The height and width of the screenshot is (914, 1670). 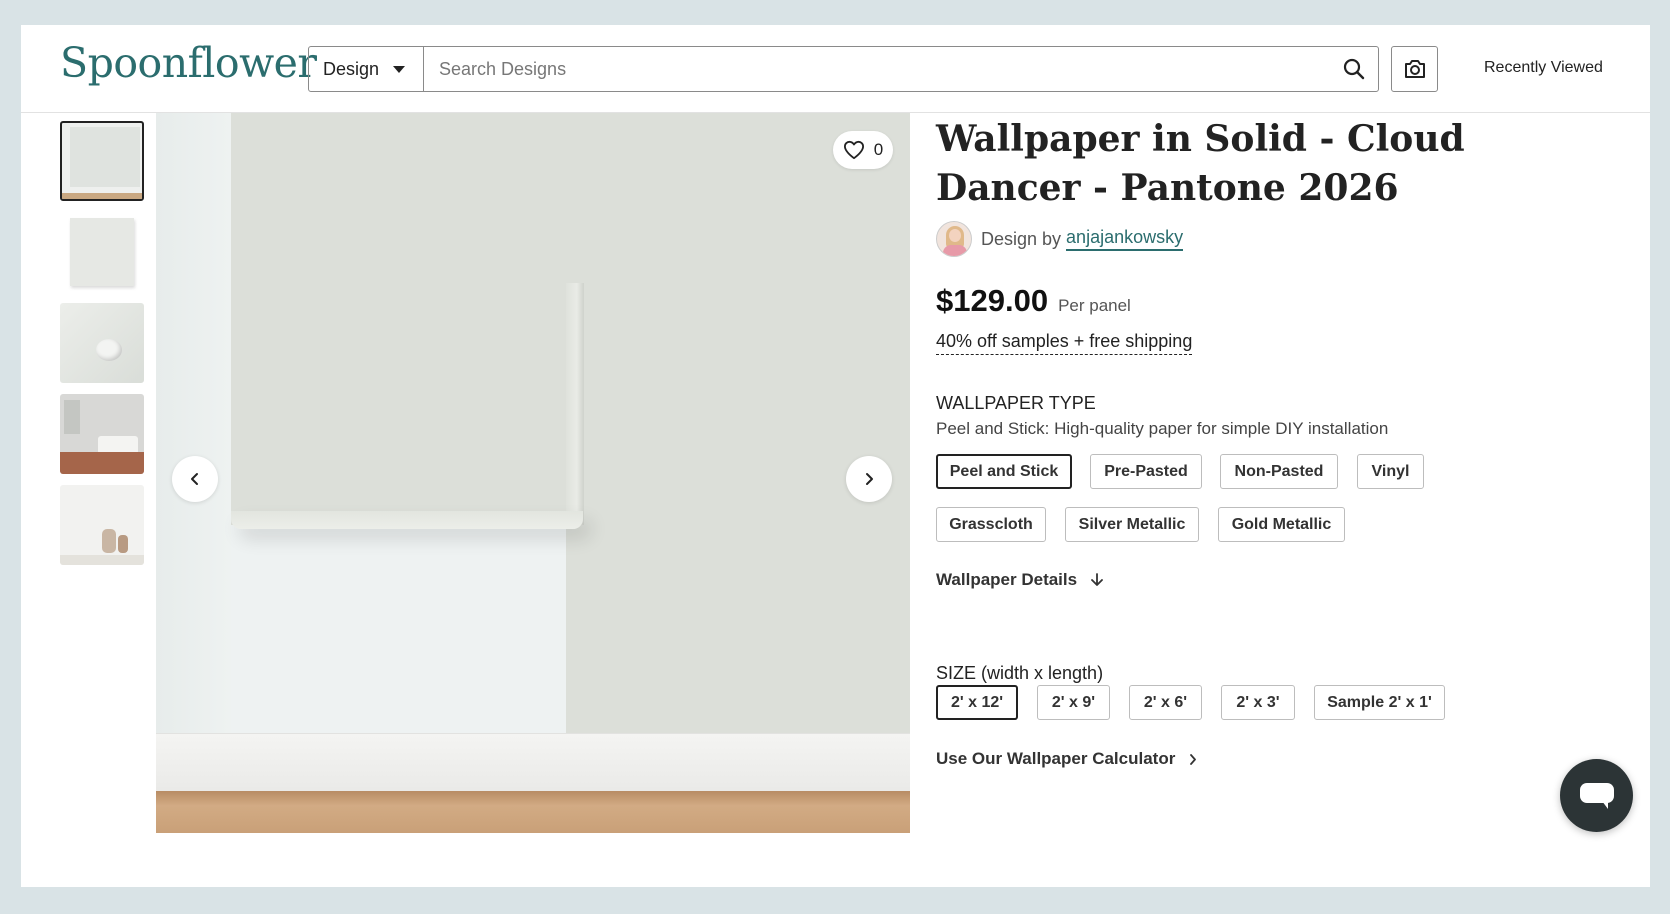 I want to click on visual-search-button, so click(x=1414, y=69).